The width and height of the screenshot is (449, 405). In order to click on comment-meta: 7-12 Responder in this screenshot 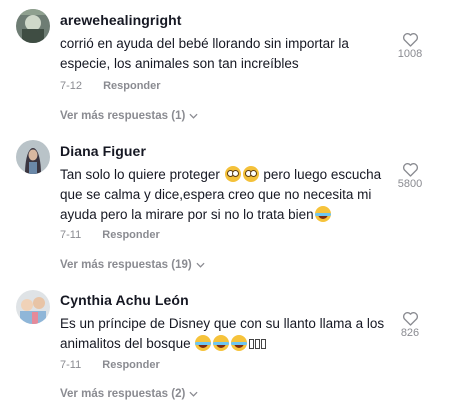, I will do `click(110, 86)`.